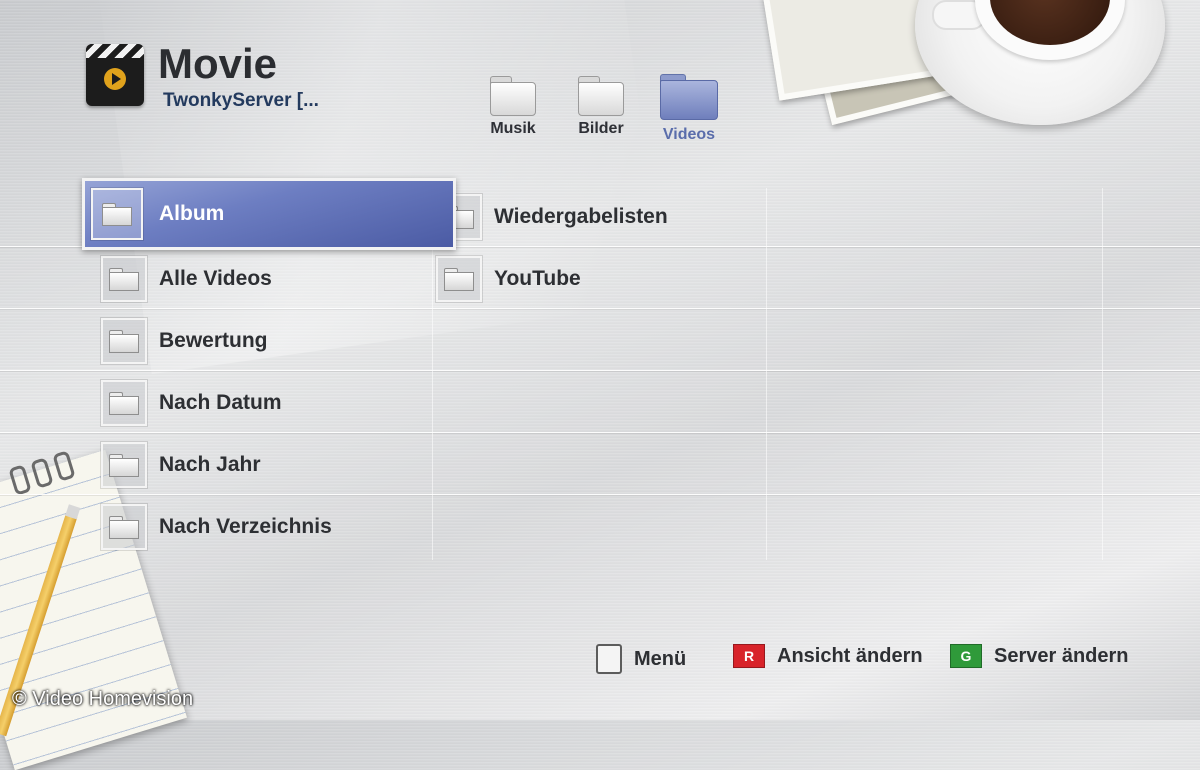 The height and width of the screenshot is (770, 1200). What do you see at coordinates (93, 609) in the screenshot?
I see `notepad-decoration` at bounding box center [93, 609].